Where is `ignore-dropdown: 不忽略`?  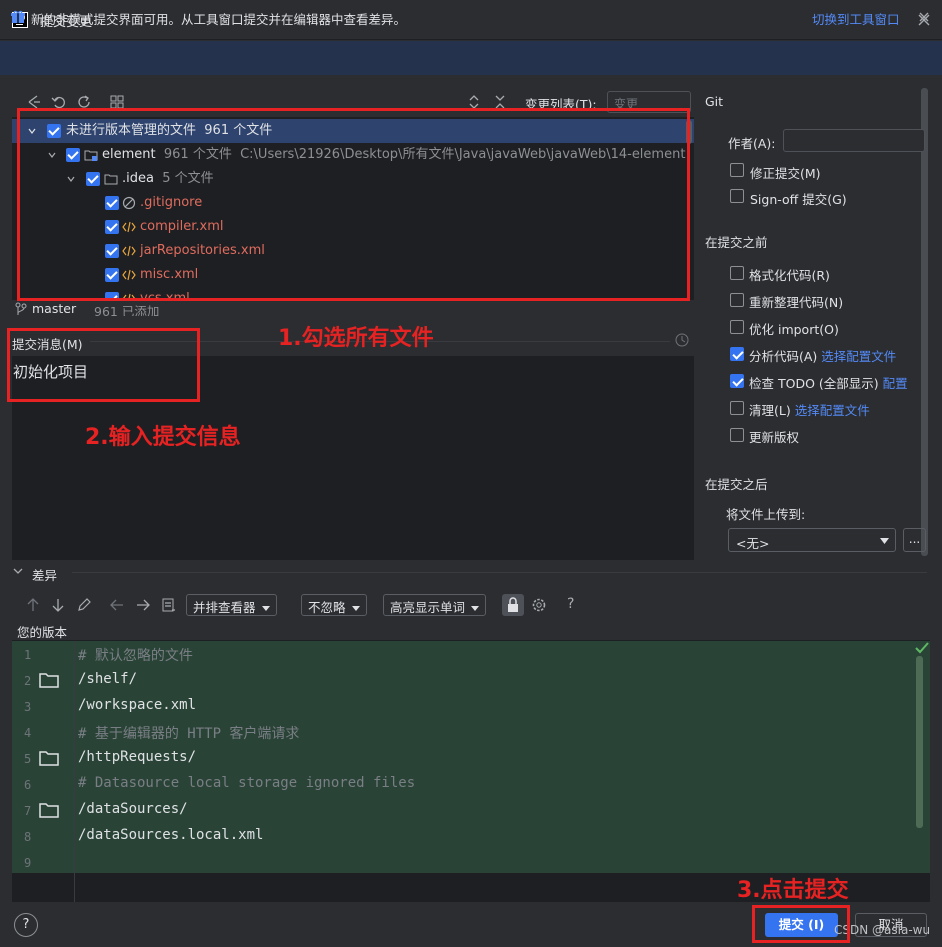
ignore-dropdown: 不忽略 is located at coordinates (334, 605).